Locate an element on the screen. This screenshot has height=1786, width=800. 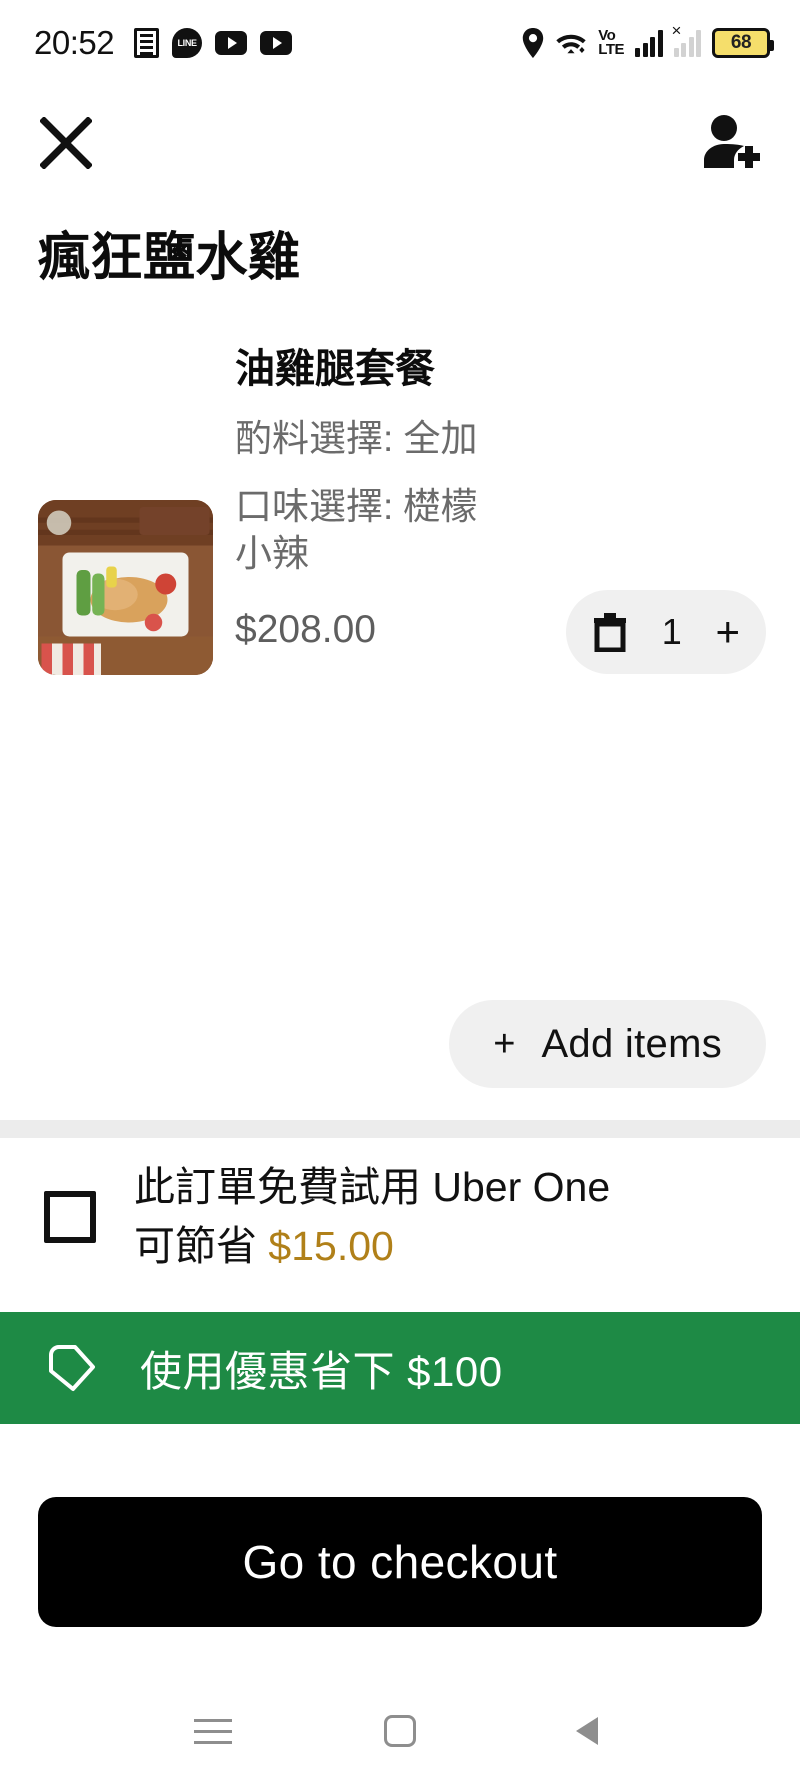
offer-tag-icon is located at coordinates (72, 1368).